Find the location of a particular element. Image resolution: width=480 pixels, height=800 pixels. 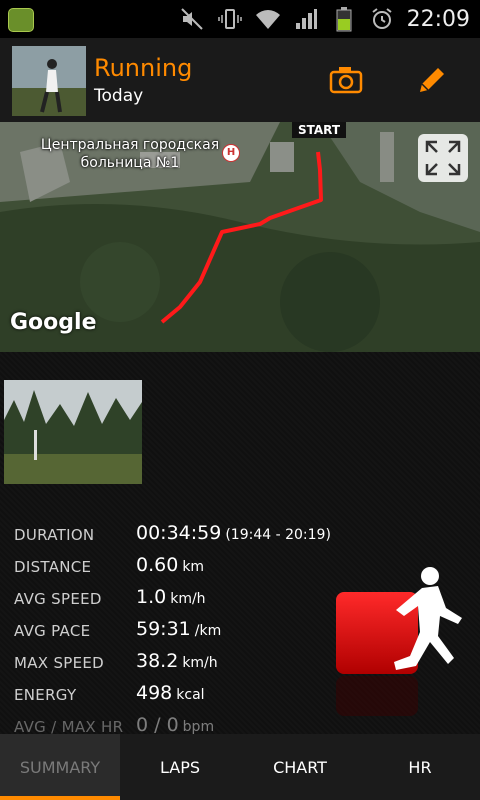

camera-button is located at coordinates (346, 80).